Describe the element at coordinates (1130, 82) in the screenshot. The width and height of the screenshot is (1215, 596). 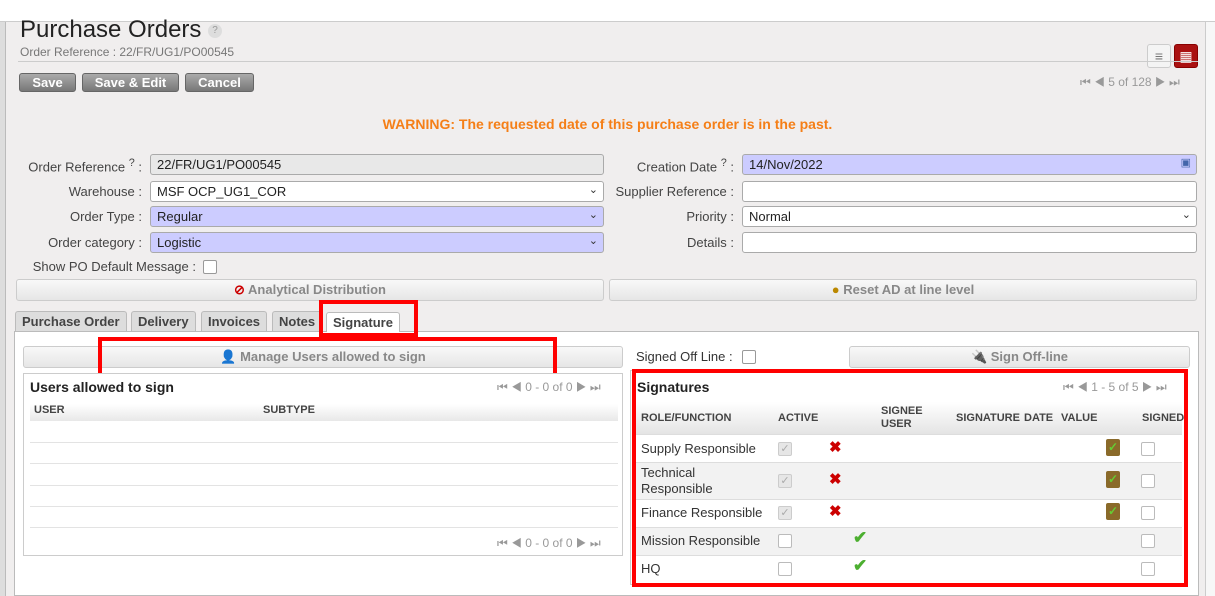
I see `record-pager: ⏮ ◀ 5 of 128 ▶ ⏭` at that location.